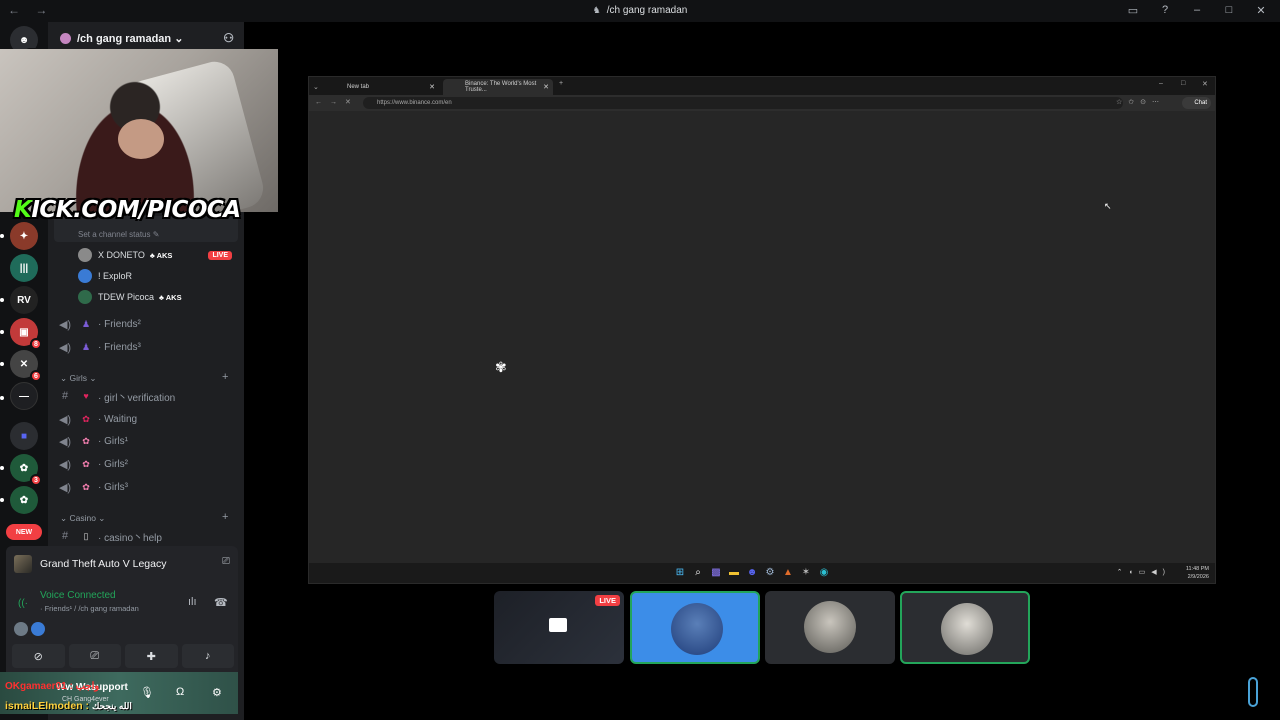 The image size is (1280, 720). What do you see at coordinates (752, 572) in the screenshot?
I see `discord-icon: ☻` at bounding box center [752, 572].